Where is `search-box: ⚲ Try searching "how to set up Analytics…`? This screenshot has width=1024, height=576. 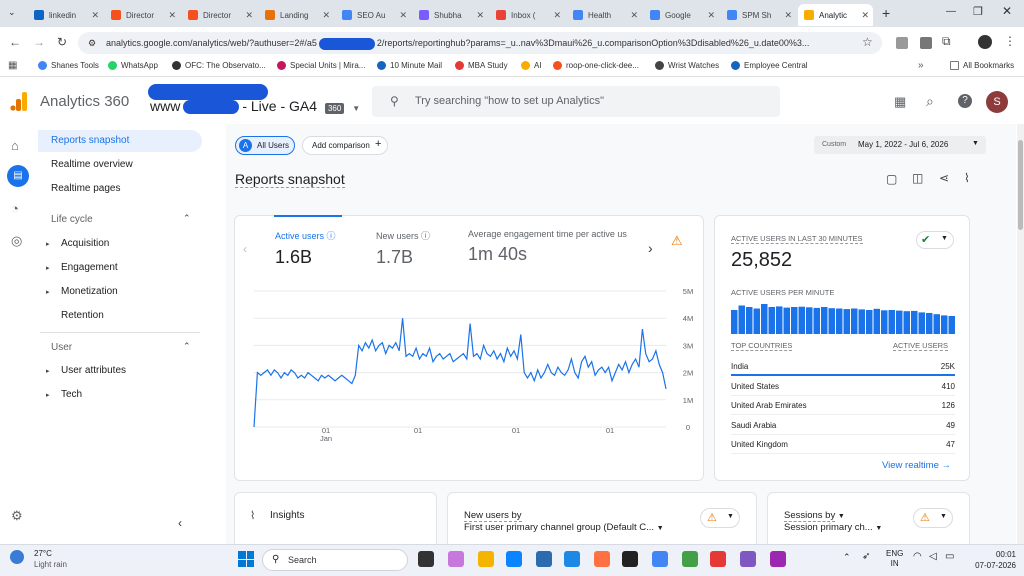 search-box: ⚲ Try searching "how to set up Analytics… is located at coordinates (576, 101).